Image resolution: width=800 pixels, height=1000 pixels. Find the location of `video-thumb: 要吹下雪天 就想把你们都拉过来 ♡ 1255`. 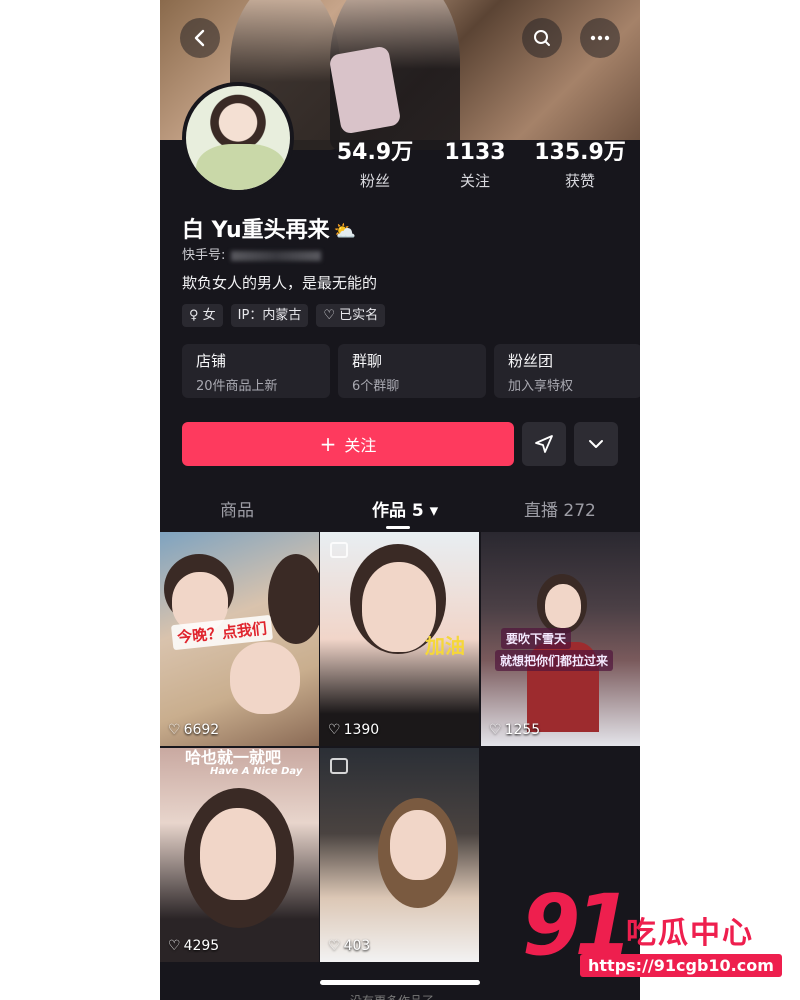

video-thumb: 要吹下雪天 就想把你们都拉过来 ♡ 1255 is located at coordinates (560, 639).